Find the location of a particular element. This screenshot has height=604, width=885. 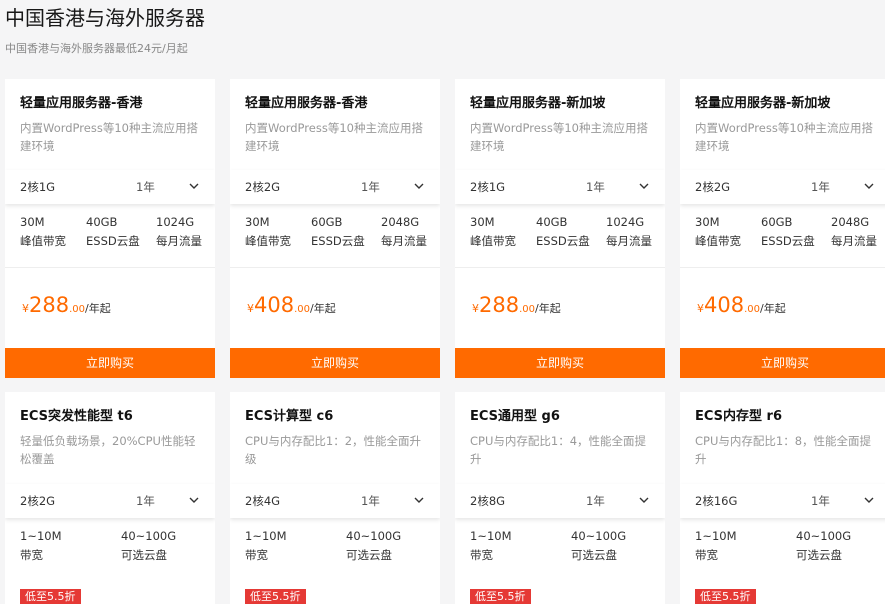

product-name: ECS内存型 r6 is located at coordinates (739, 416).